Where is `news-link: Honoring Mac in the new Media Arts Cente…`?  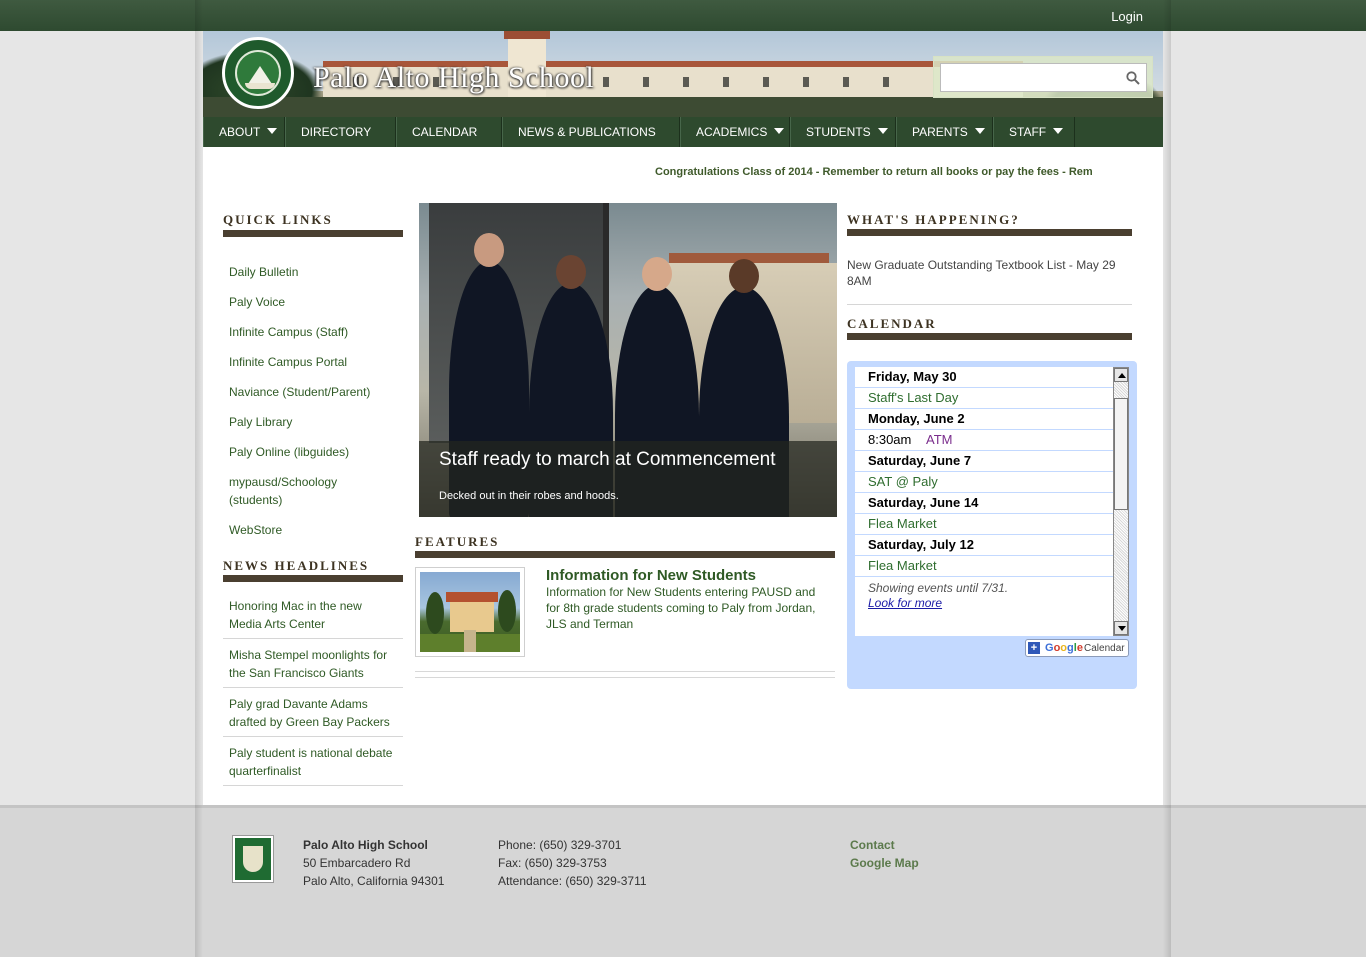 news-link: Honoring Mac in the new Media Arts Cente… is located at coordinates (313, 615).